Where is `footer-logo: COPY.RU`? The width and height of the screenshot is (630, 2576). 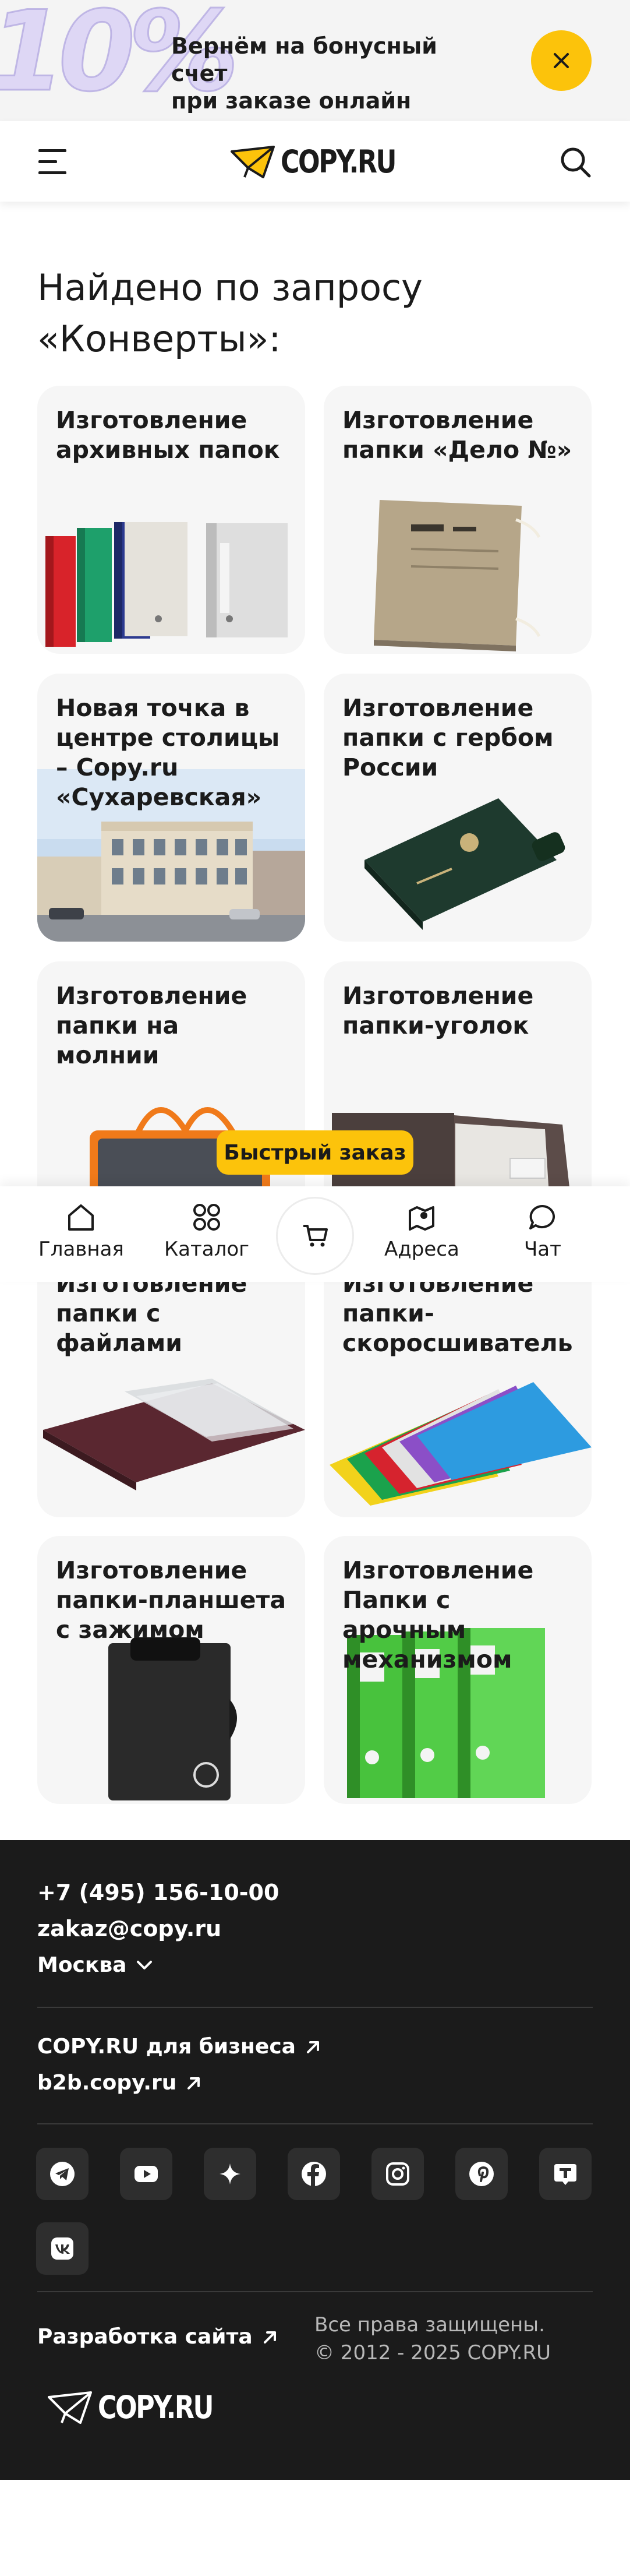
footer-logo: COPY.RU is located at coordinates (143, 2407).